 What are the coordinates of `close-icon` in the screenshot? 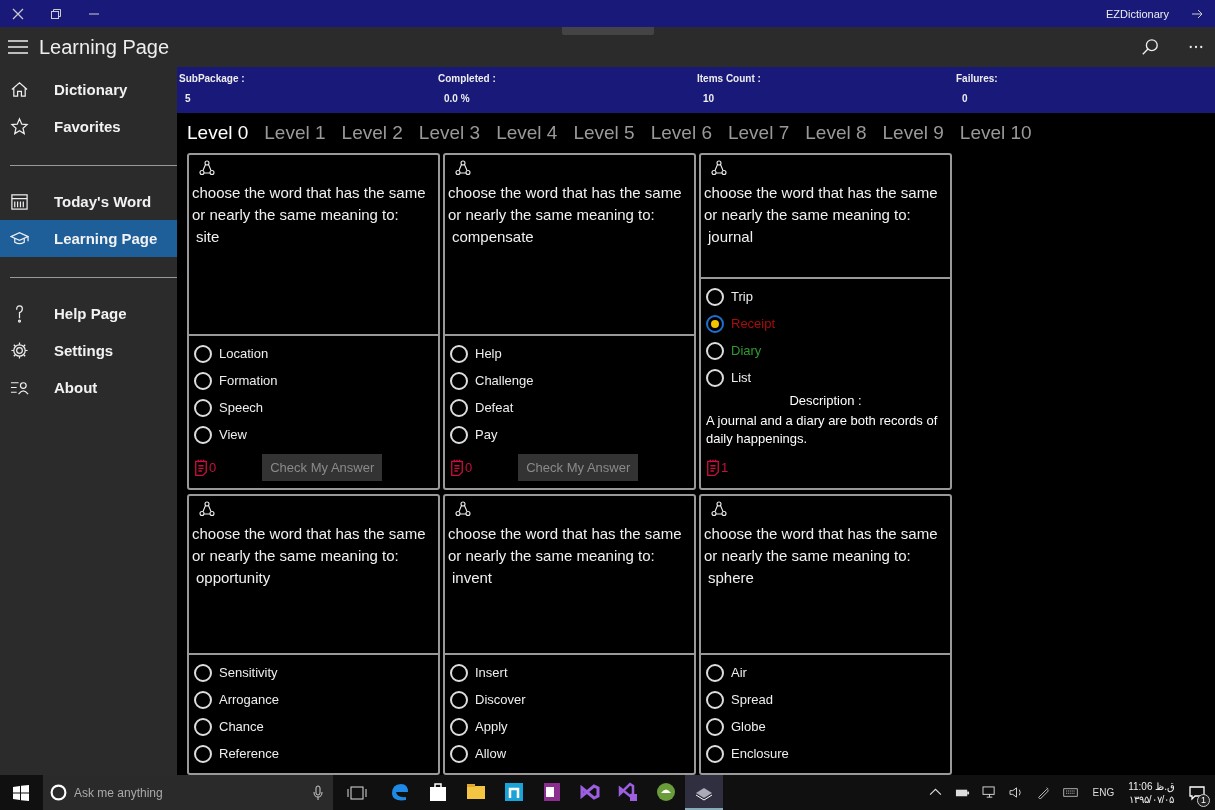 It's located at (18, 13).